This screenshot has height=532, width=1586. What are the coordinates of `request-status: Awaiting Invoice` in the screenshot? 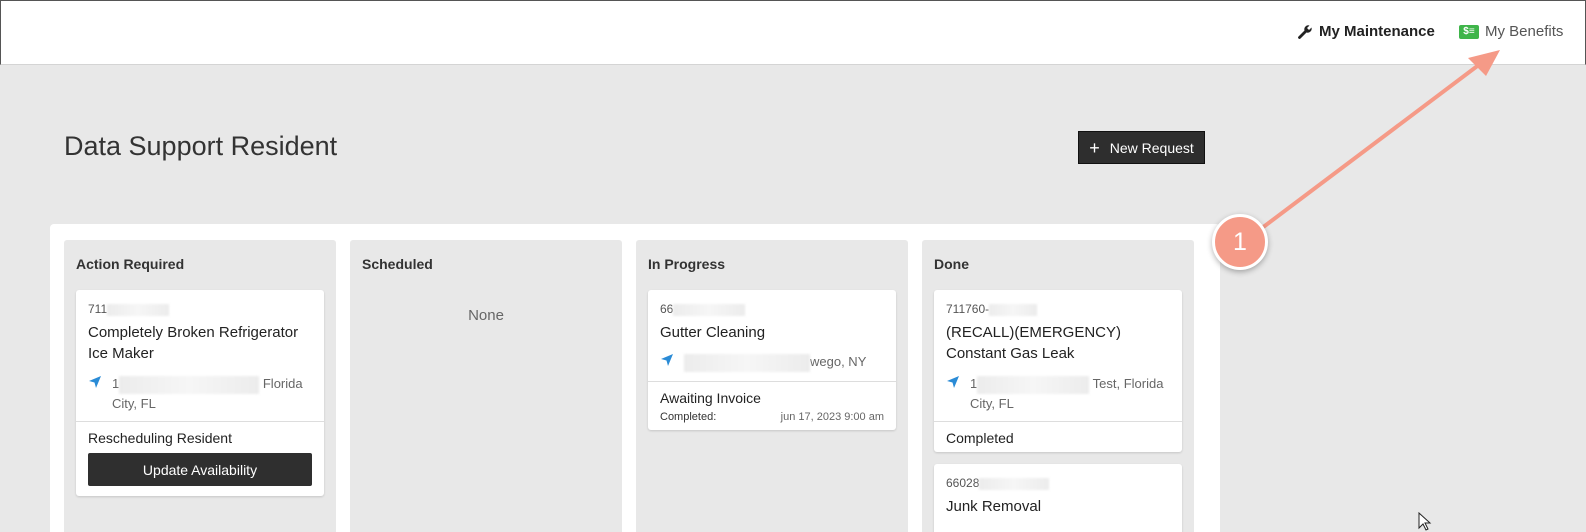 It's located at (710, 398).